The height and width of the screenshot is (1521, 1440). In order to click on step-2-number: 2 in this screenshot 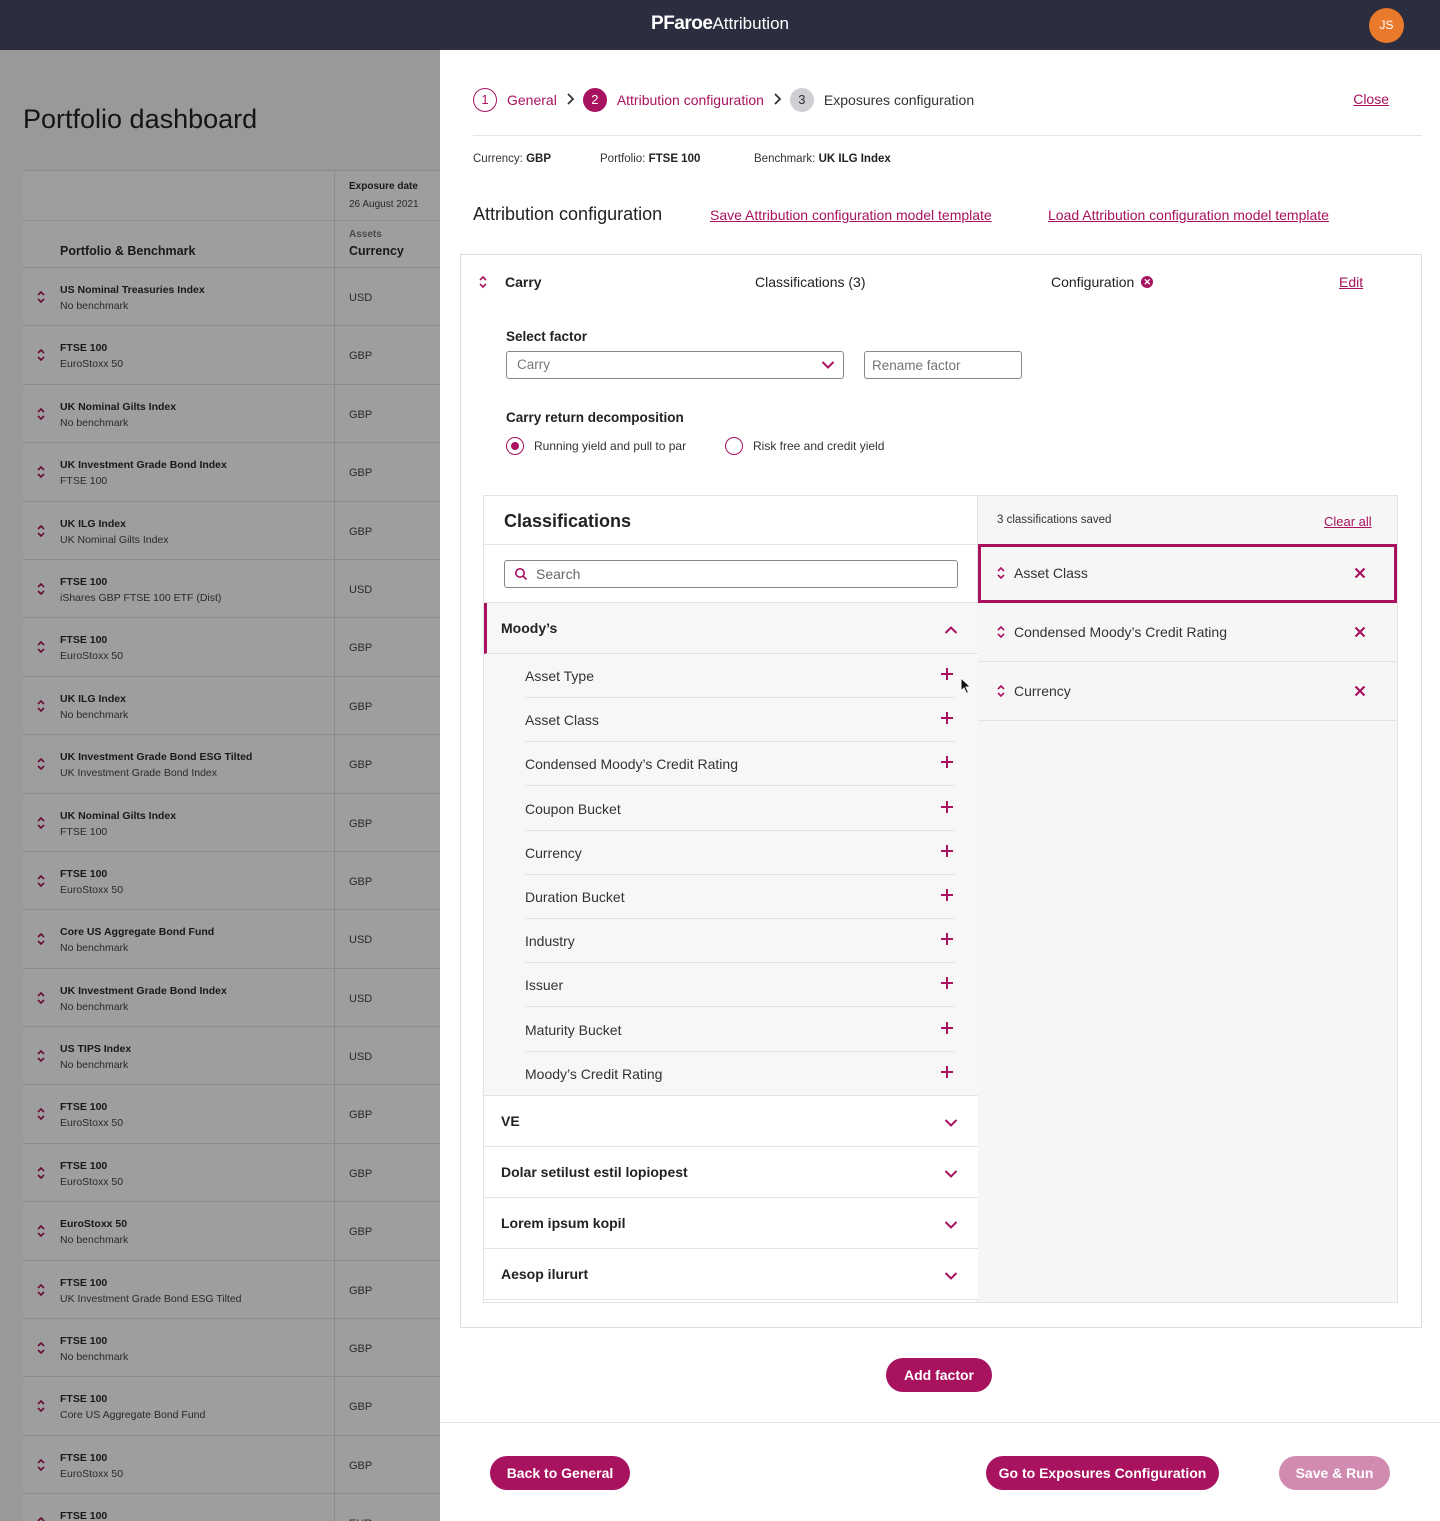, I will do `click(594, 100)`.